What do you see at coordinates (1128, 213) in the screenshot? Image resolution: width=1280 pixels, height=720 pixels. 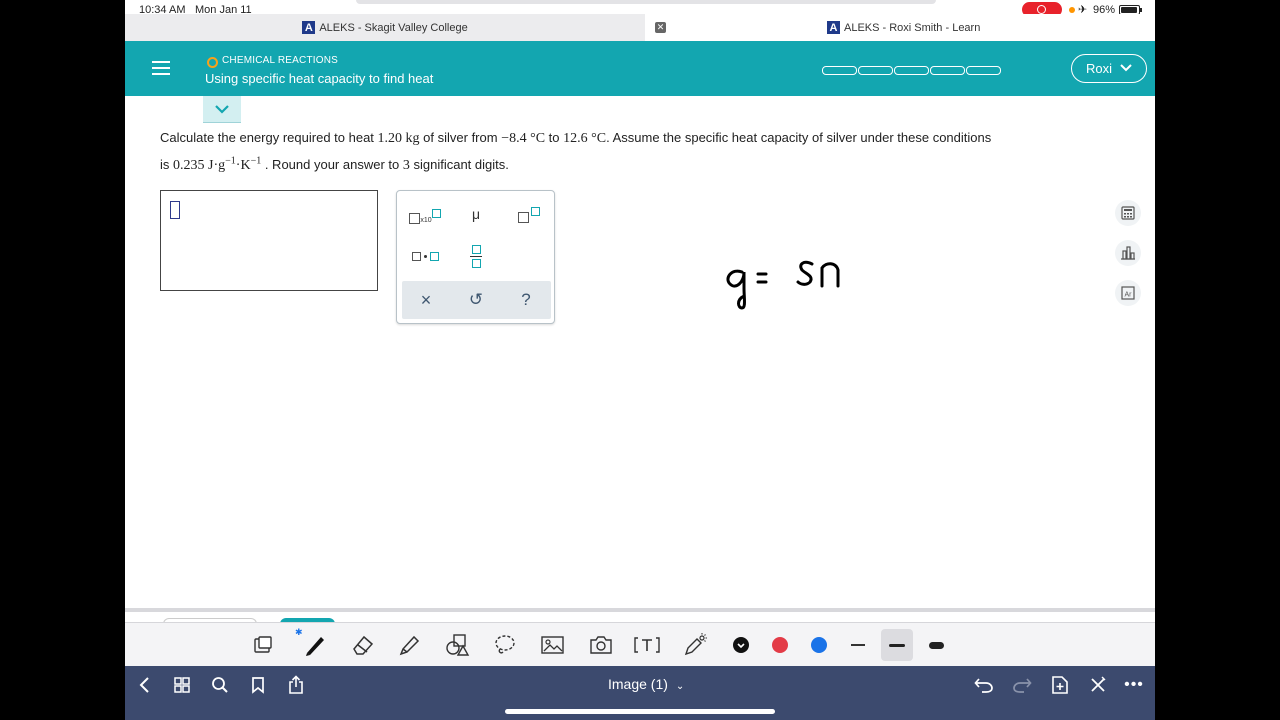 I see `calculator-icon` at bounding box center [1128, 213].